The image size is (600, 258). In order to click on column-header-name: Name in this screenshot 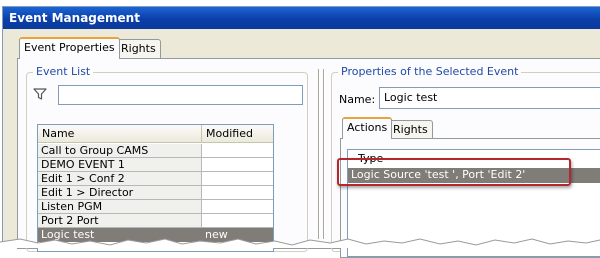, I will do `click(120, 134)`.